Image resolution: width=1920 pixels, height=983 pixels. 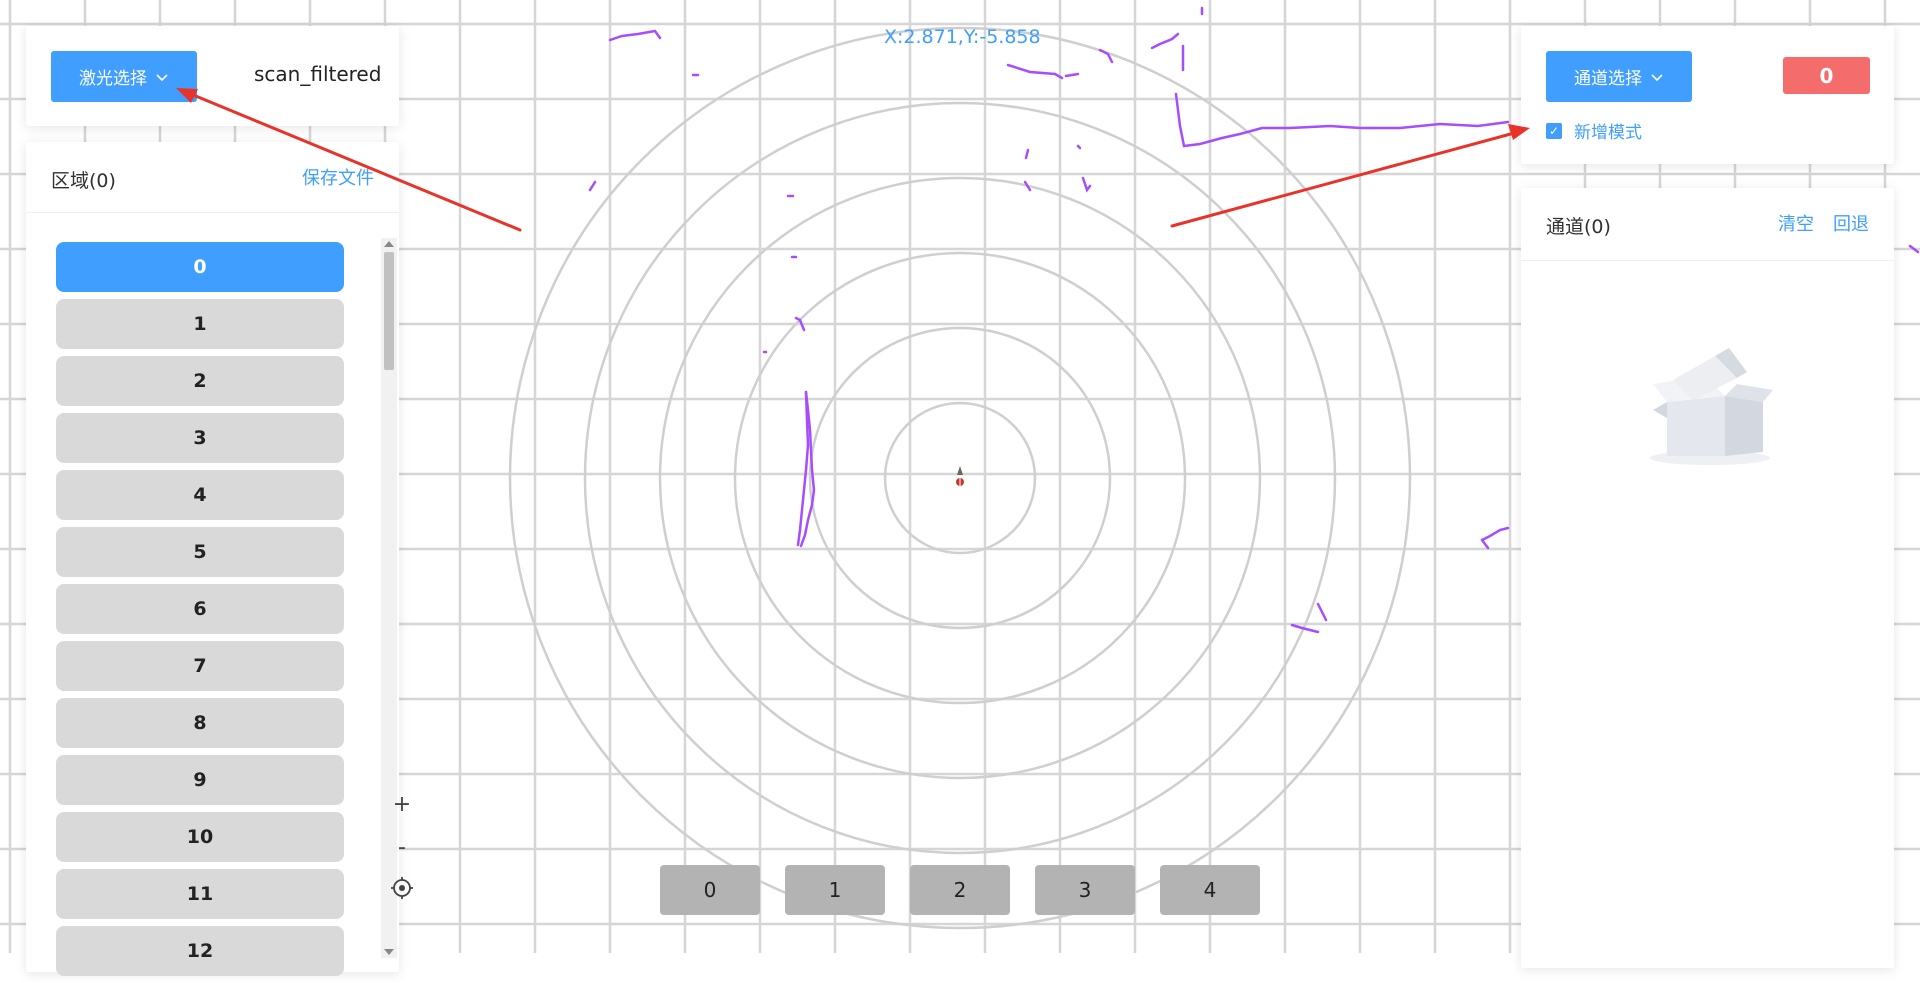 I want to click on area-list: 0 1 2 3 4 5 6 7 8 9 10 11 12, so click(x=201, y=612).